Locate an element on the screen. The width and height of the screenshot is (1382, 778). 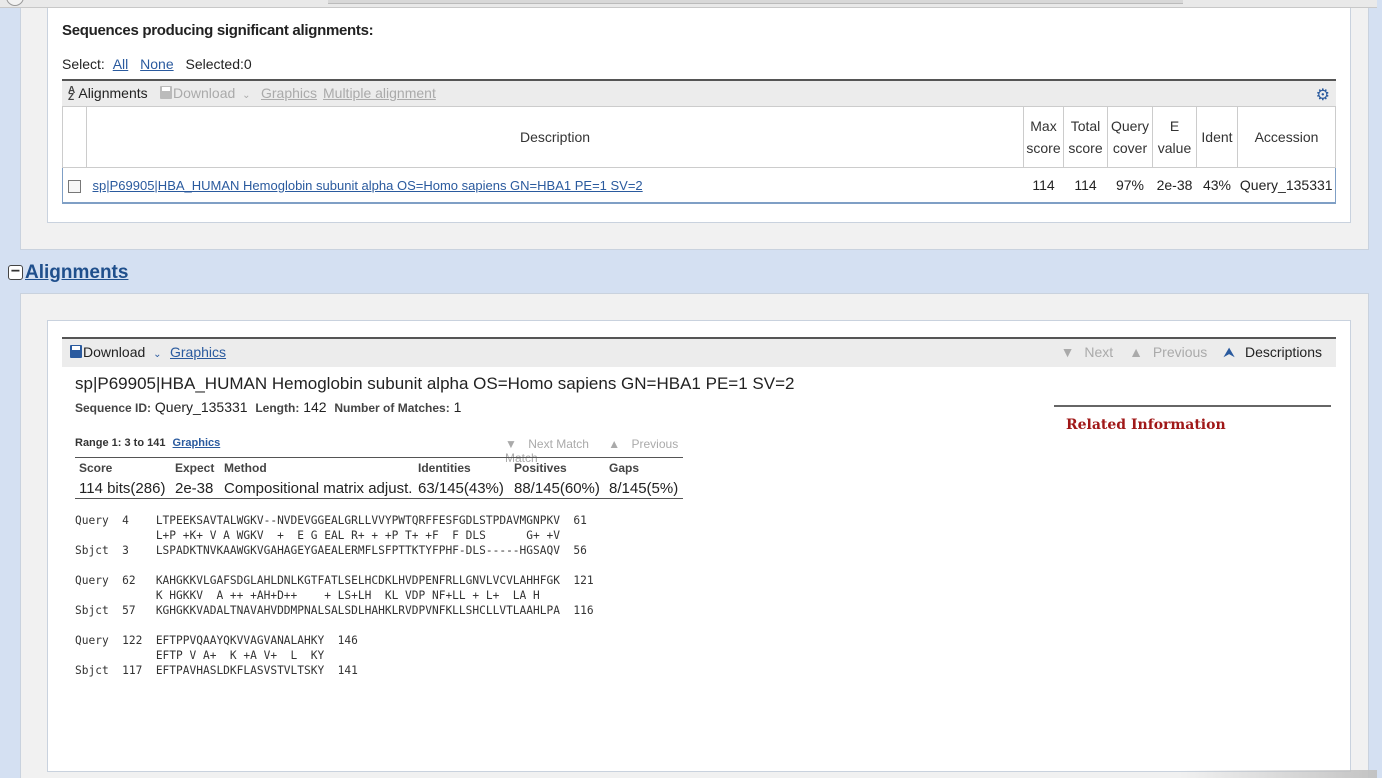
next-match-button: ▼ Next Match is located at coordinates (551, 444).